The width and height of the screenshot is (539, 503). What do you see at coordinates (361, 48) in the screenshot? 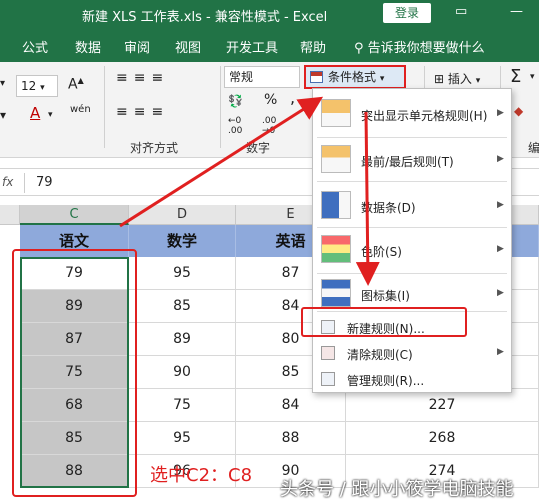
I see `search-icon: ⚲` at bounding box center [361, 48].